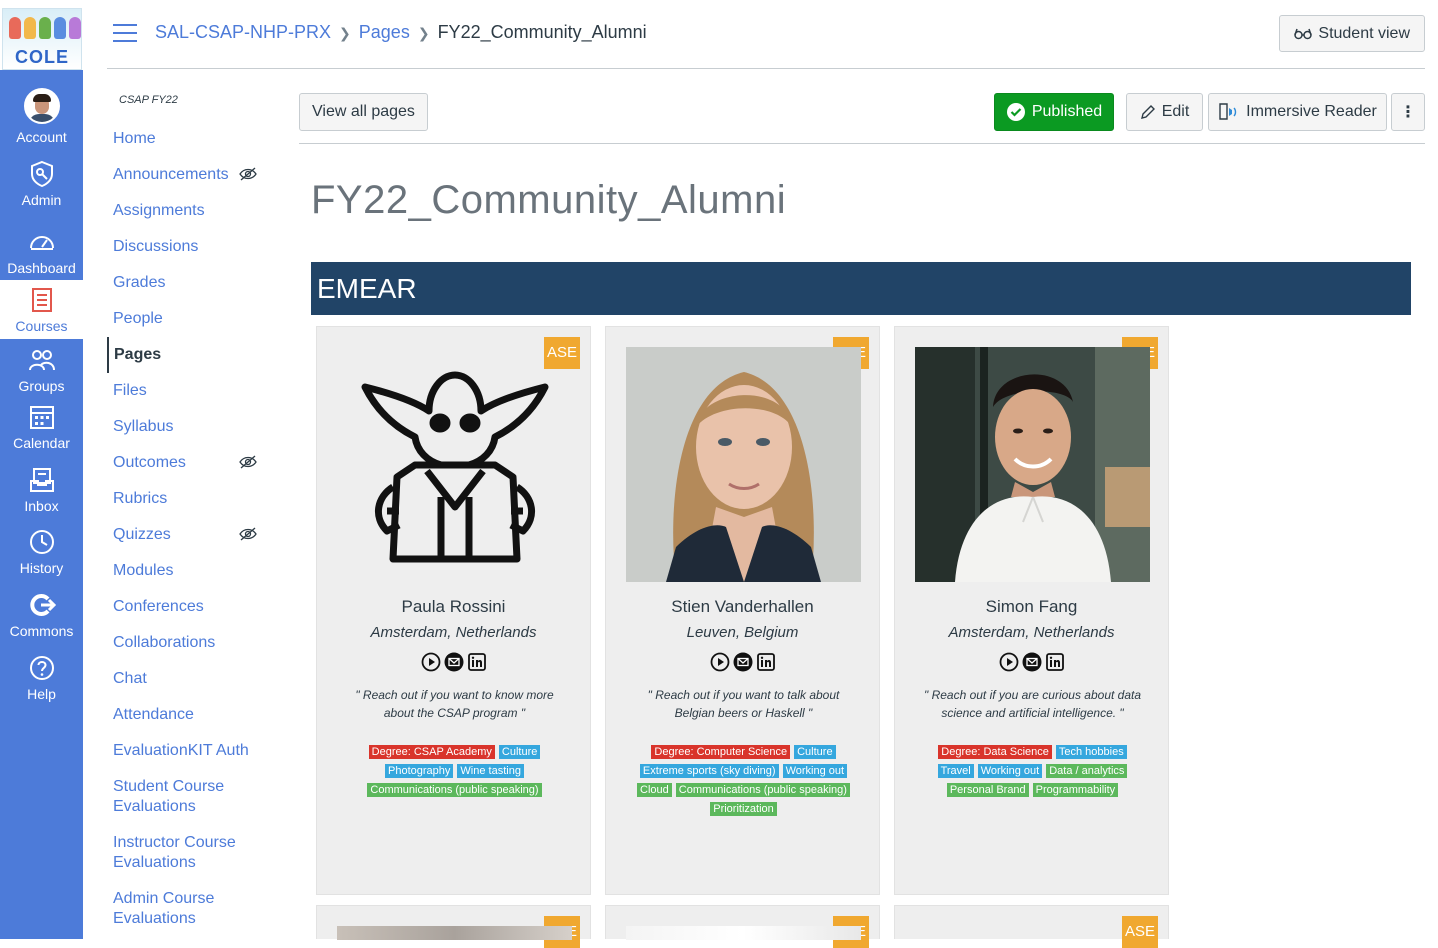 This screenshot has height=948, width=1438. I want to click on course-nav-rubrics: Rubrics, so click(192, 499).